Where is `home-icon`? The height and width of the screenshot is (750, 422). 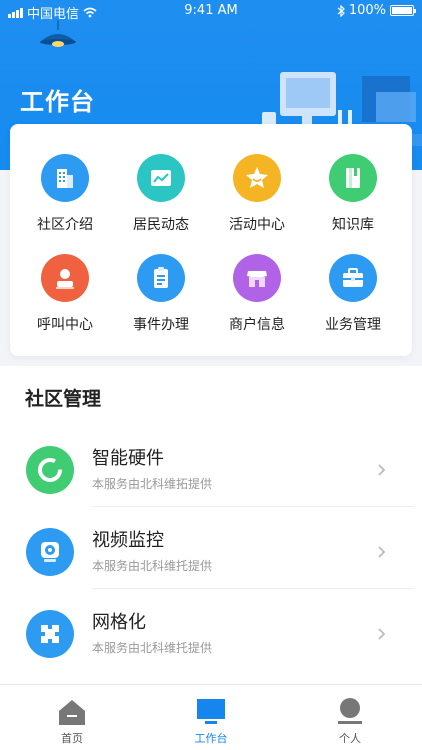 home-icon is located at coordinates (72, 712).